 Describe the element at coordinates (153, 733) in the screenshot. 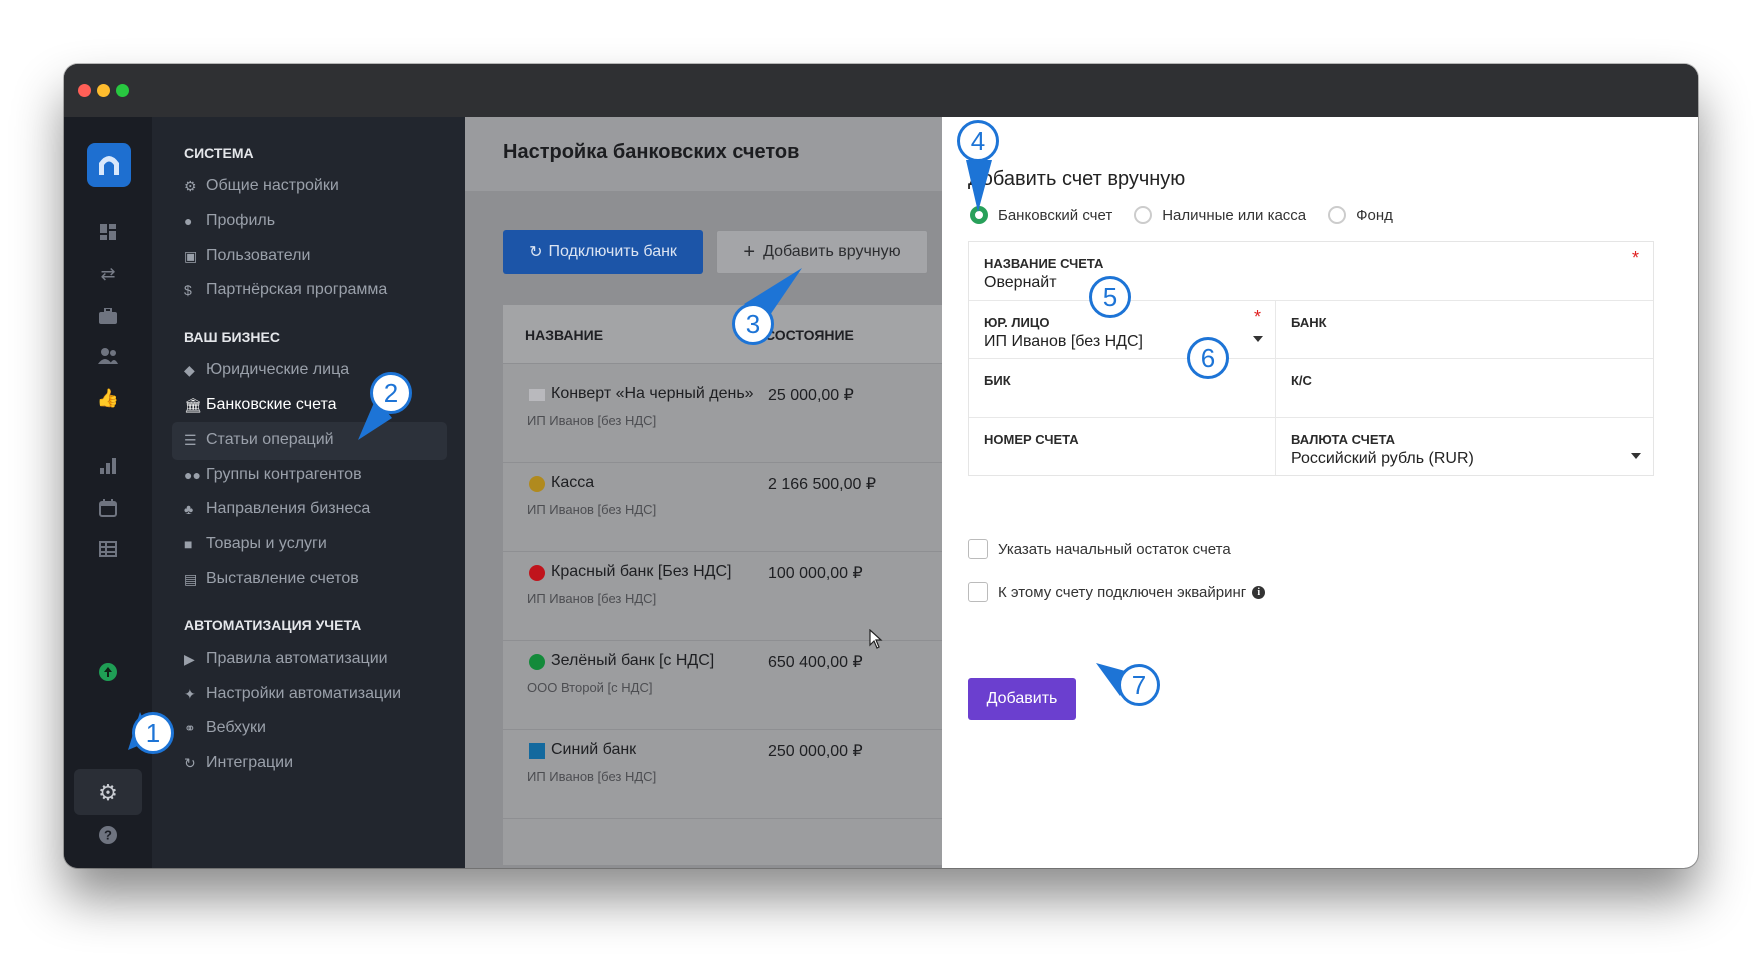

I see `callout-1: 1` at that location.